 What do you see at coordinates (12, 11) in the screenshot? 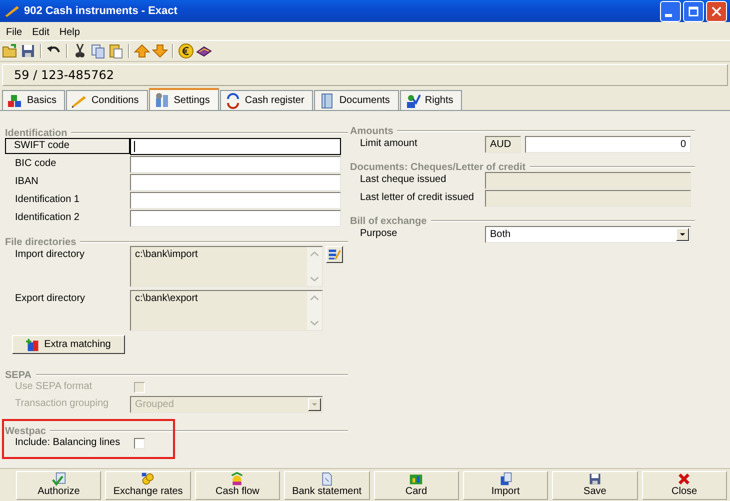
I see `pen-icon` at bounding box center [12, 11].